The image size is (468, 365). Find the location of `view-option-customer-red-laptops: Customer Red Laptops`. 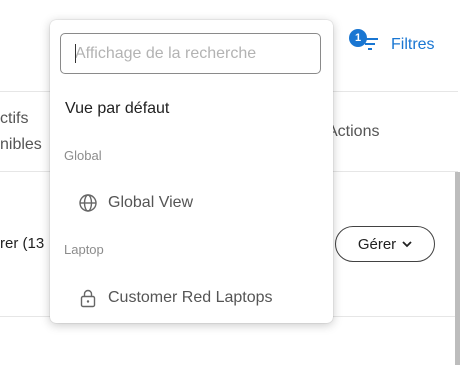

view-option-customer-red-laptops: Customer Red Laptops is located at coordinates (175, 298).